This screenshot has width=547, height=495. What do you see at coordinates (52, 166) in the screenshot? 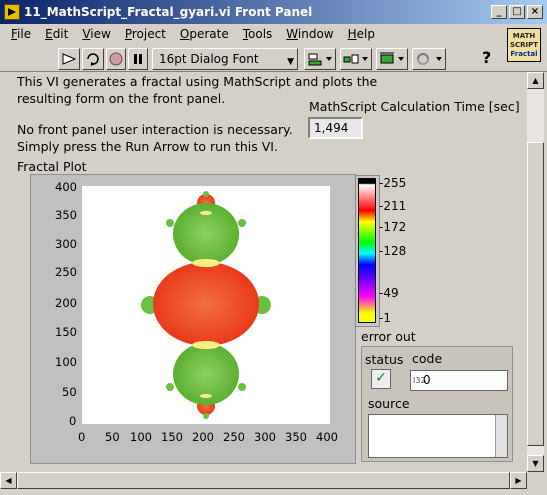
I see `fractal-plot-label: Fractal Plot` at bounding box center [52, 166].